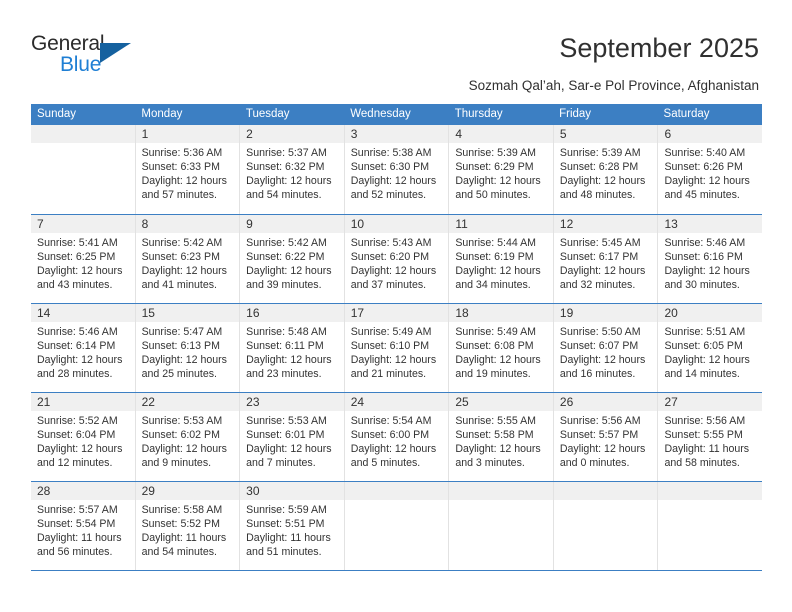 The width and height of the screenshot is (792, 612). What do you see at coordinates (180, 167) in the screenshot?
I see `day-info-line: Sunset: 6:33 PM` at bounding box center [180, 167].